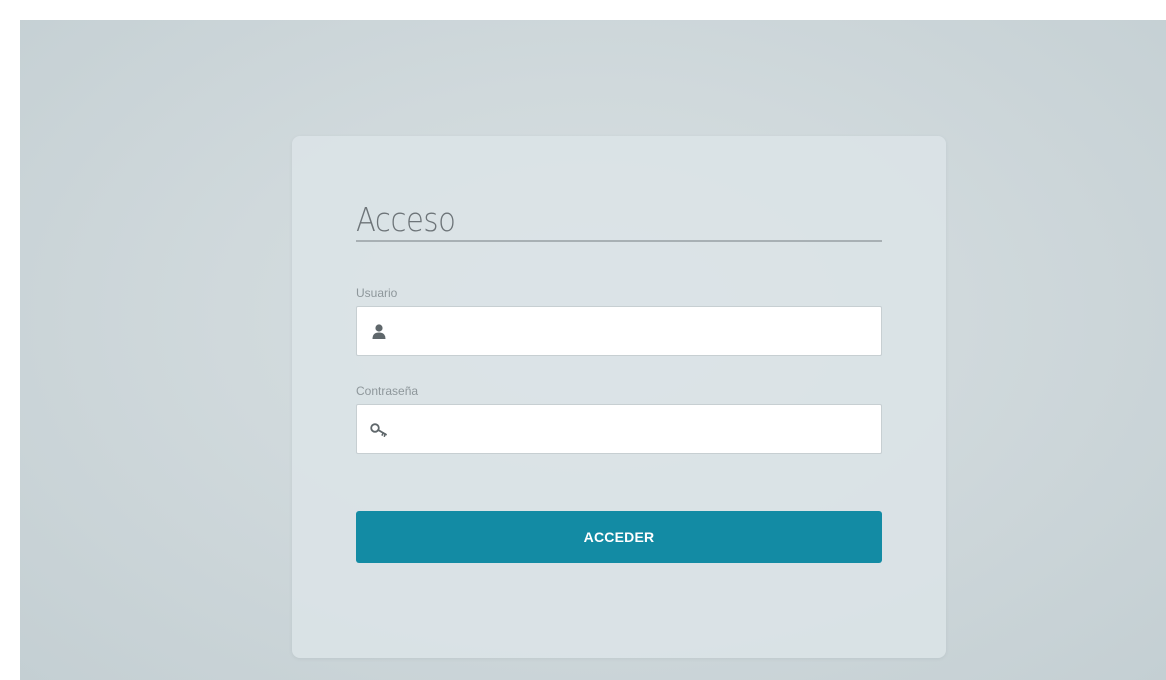 This screenshot has height=680, width=1166. I want to click on username-input, so click(633, 332).